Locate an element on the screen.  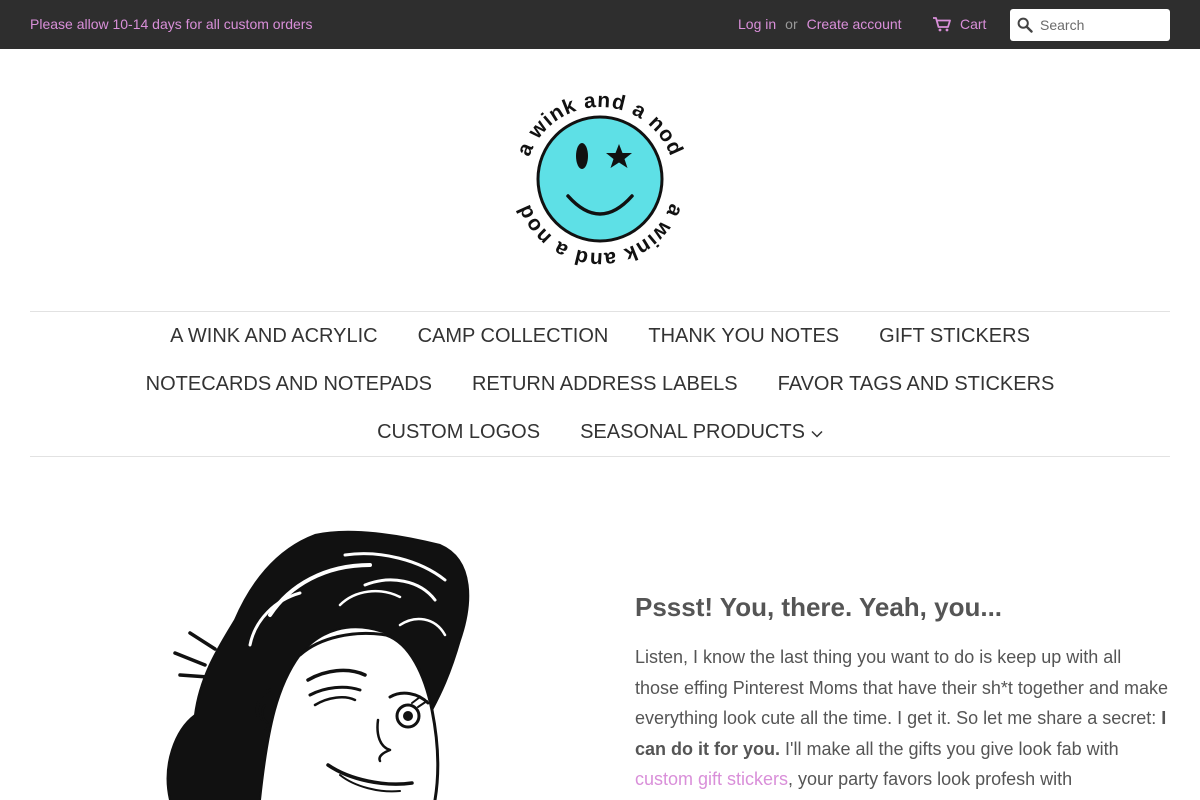
nav-item-notecards-and-notepads: NOTECARDS AND NOTEPADS is located at coordinates (289, 384).